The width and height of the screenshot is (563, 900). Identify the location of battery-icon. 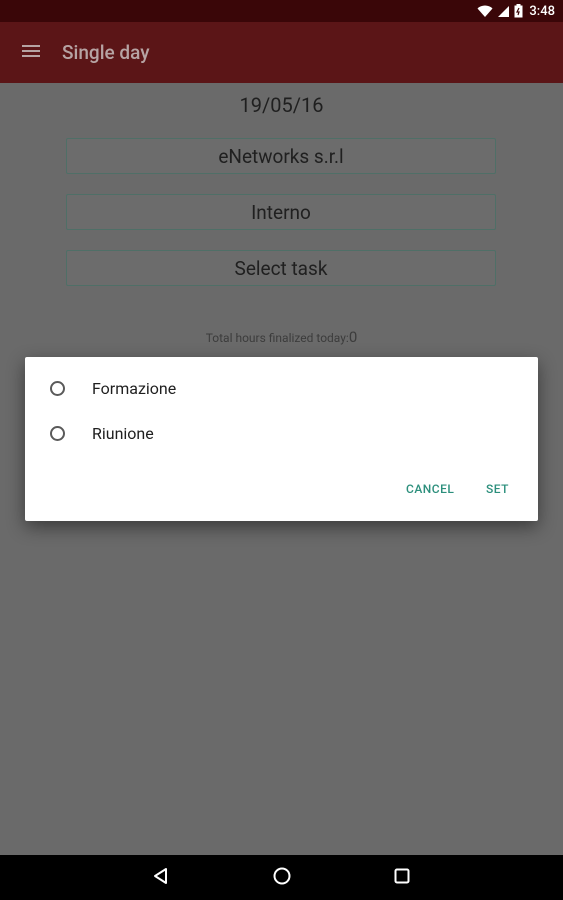
(518, 11).